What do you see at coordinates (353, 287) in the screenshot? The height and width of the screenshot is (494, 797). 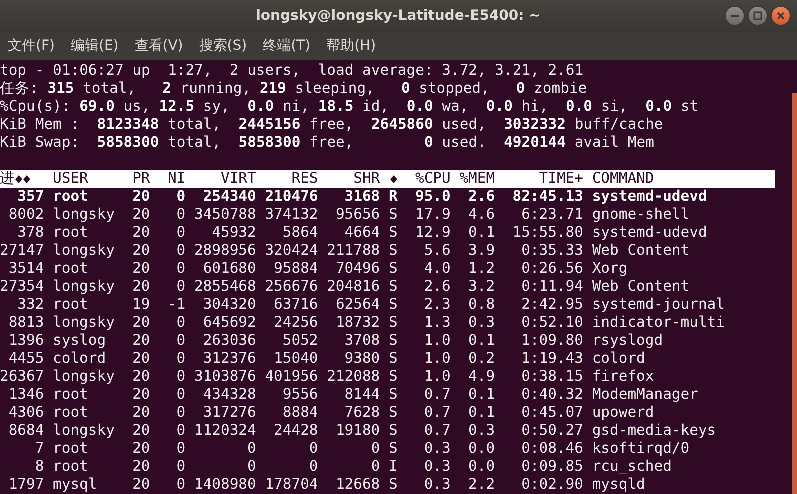 I see `table-cell-text: 204816` at bounding box center [353, 287].